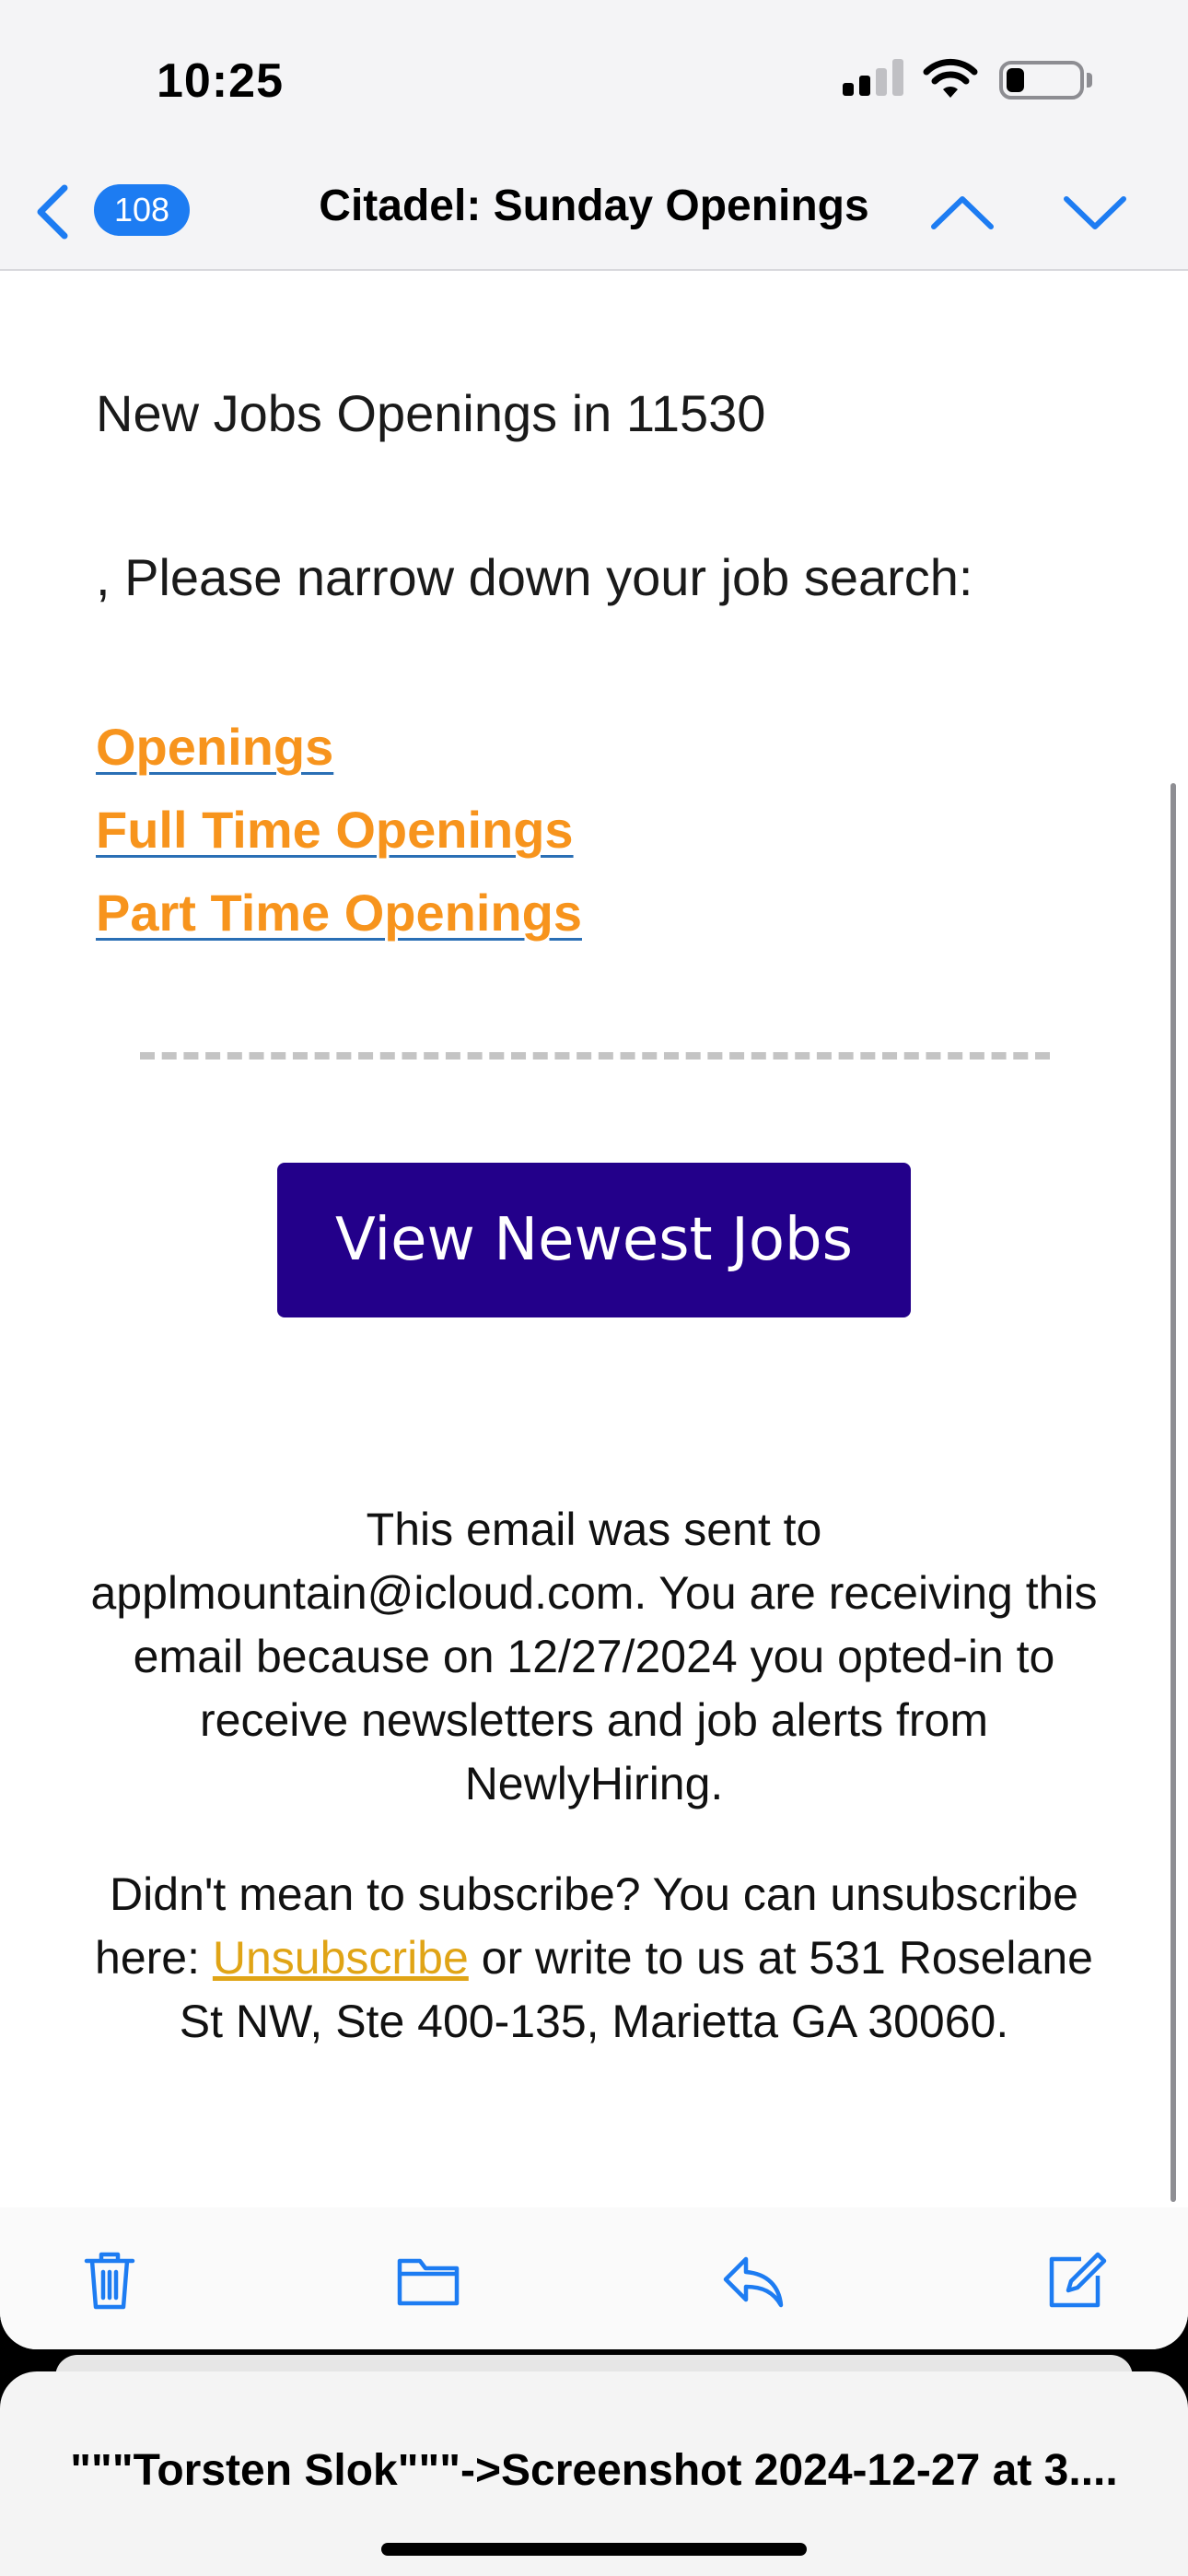 The height and width of the screenshot is (2576, 1188). What do you see at coordinates (594, 205) in the screenshot?
I see `email-subject-title: Citadel: Sunday Openings` at bounding box center [594, 205].